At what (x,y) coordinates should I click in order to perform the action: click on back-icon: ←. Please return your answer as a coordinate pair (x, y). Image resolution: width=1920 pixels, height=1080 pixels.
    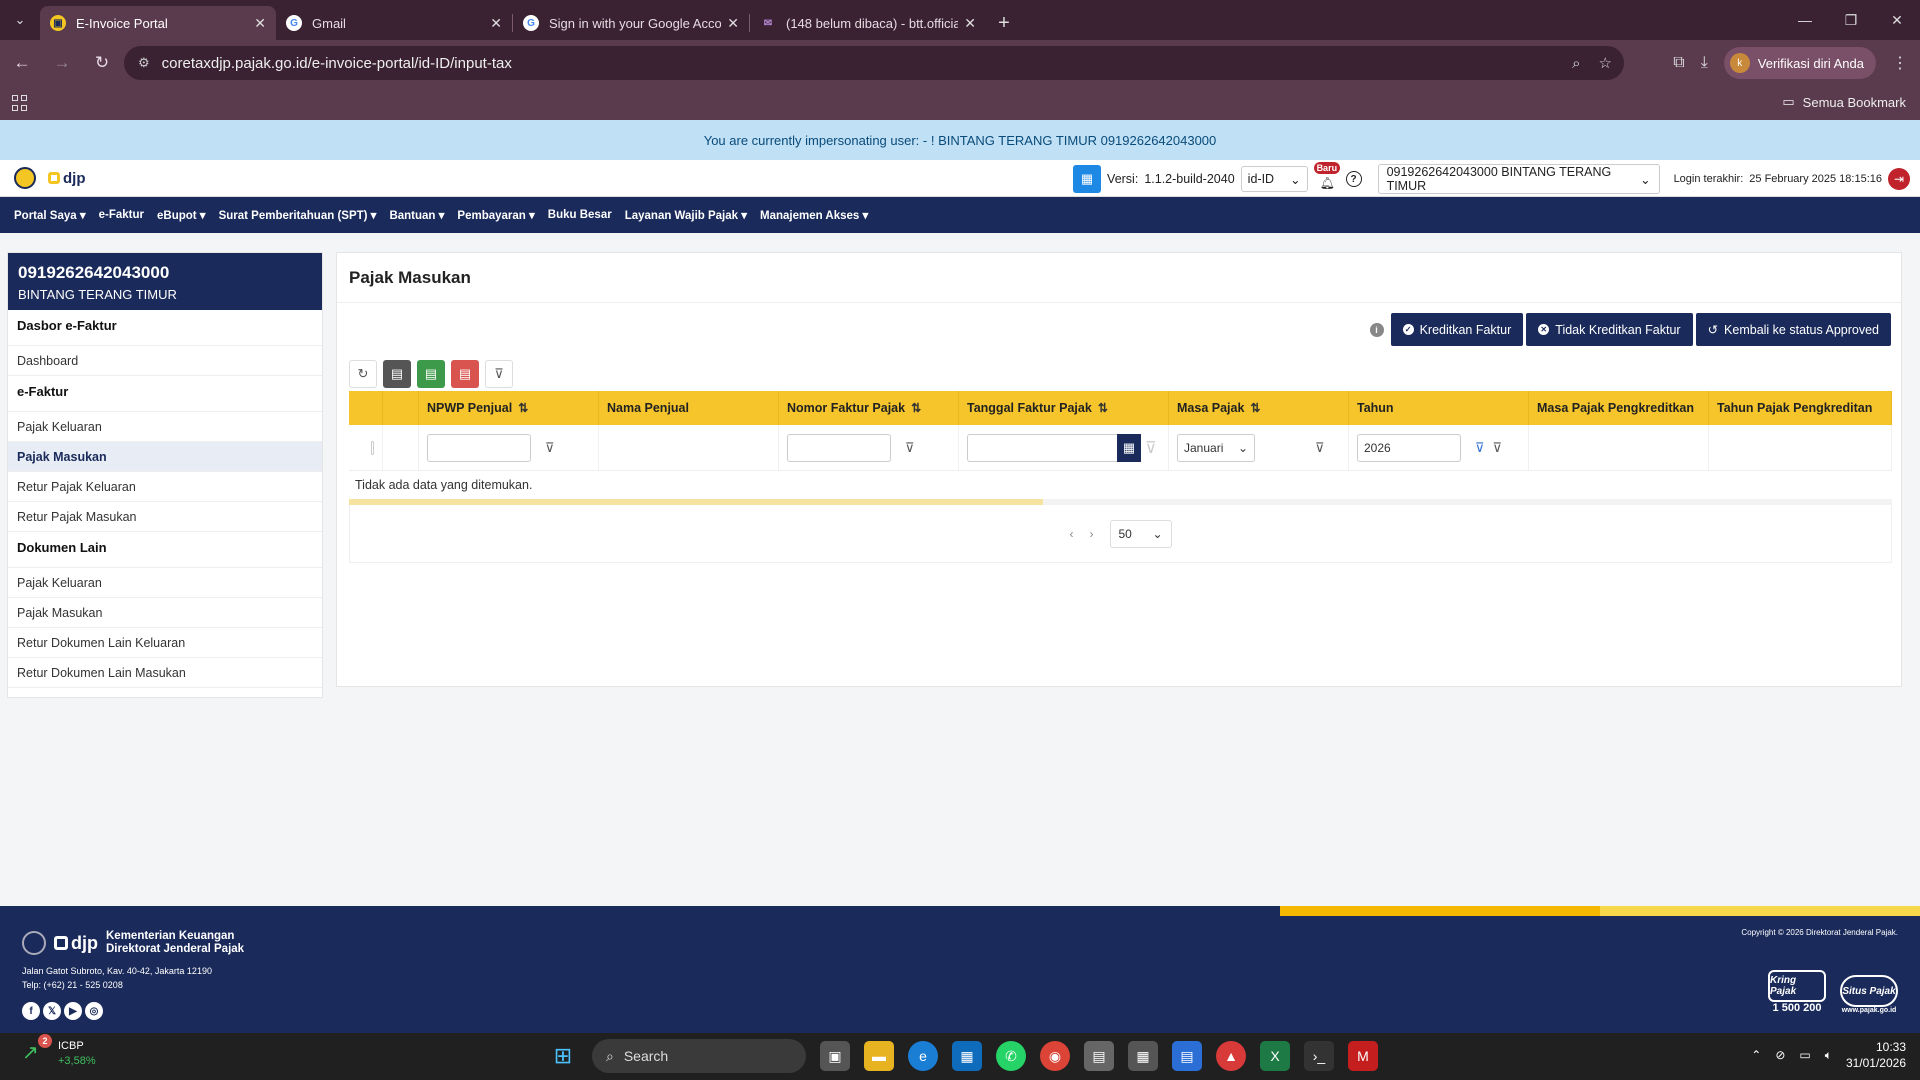
    Looking at the image, I should click on (22, 63).